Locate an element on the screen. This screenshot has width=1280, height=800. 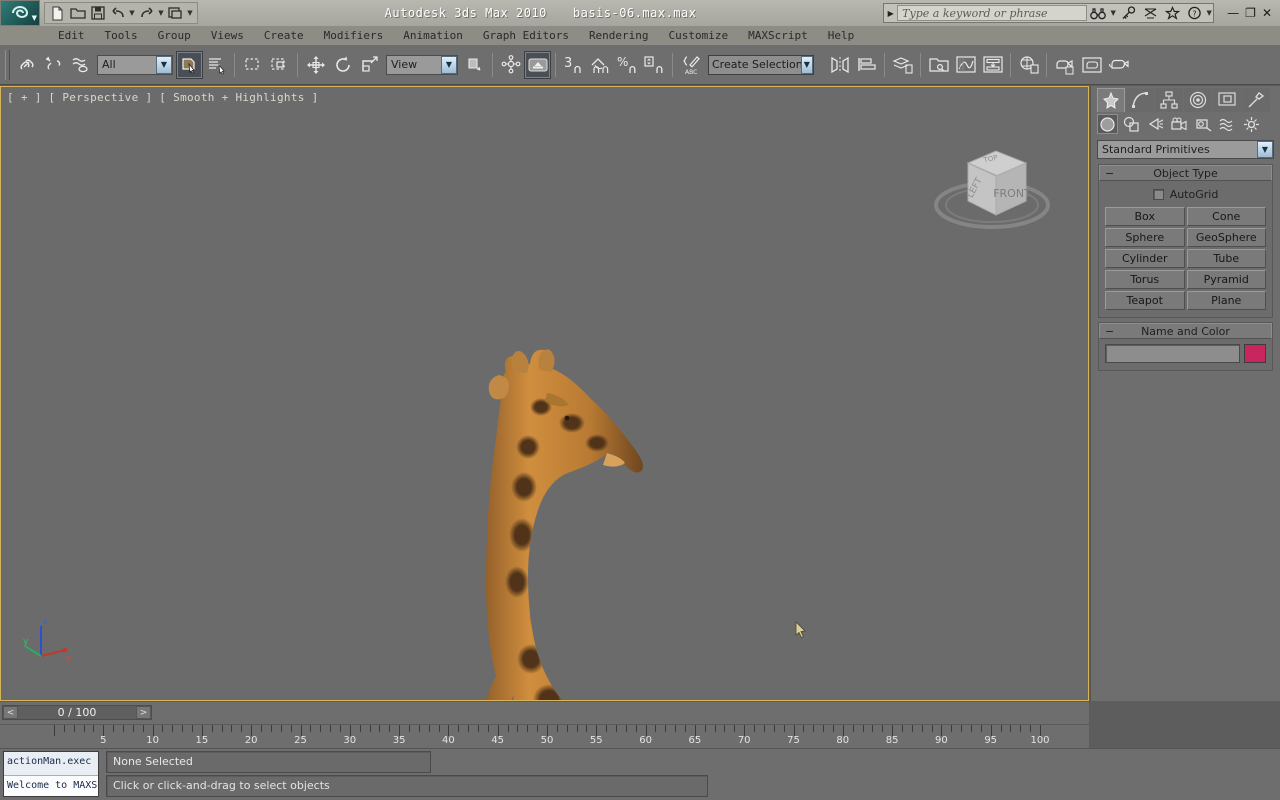
undo-dropdown-caret-icon: ▼ is located at coordinates (132, 13).